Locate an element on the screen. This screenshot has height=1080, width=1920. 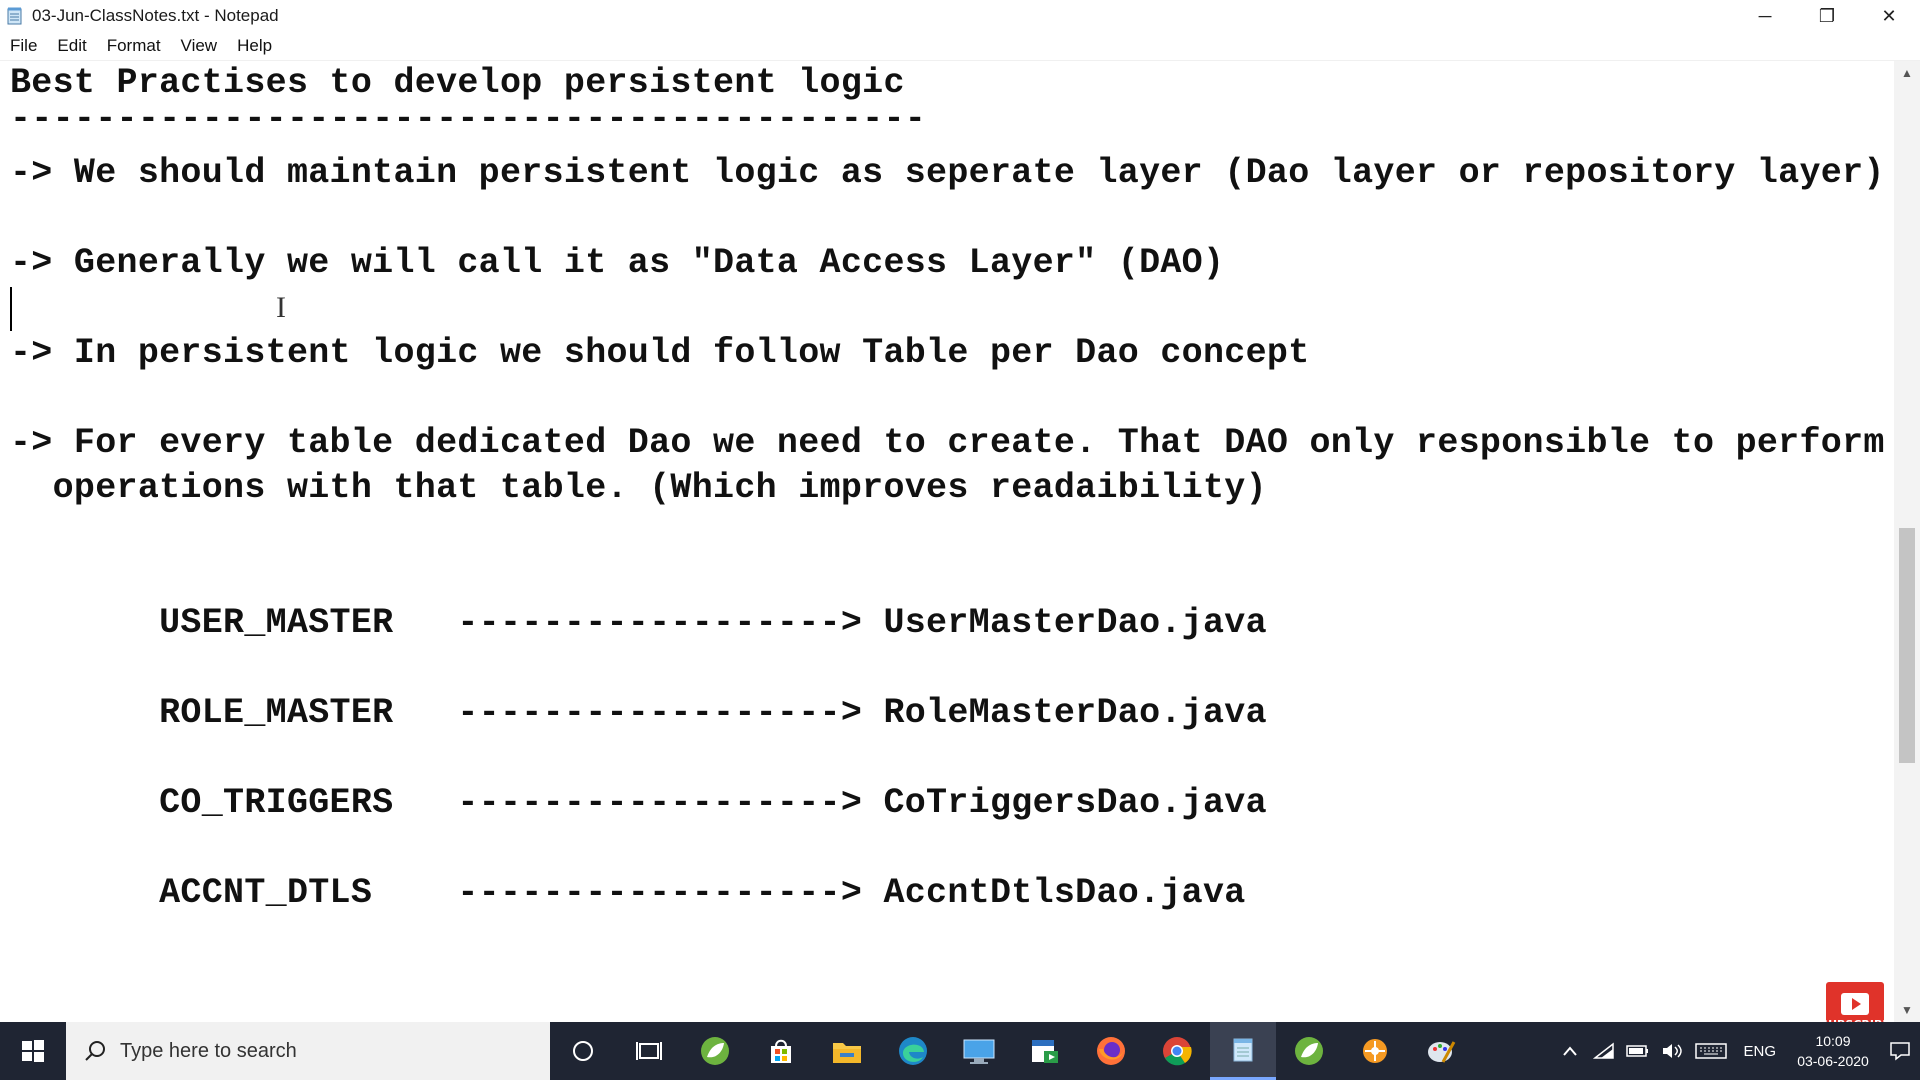
play-icon is located at coordinates (1855, 1003).